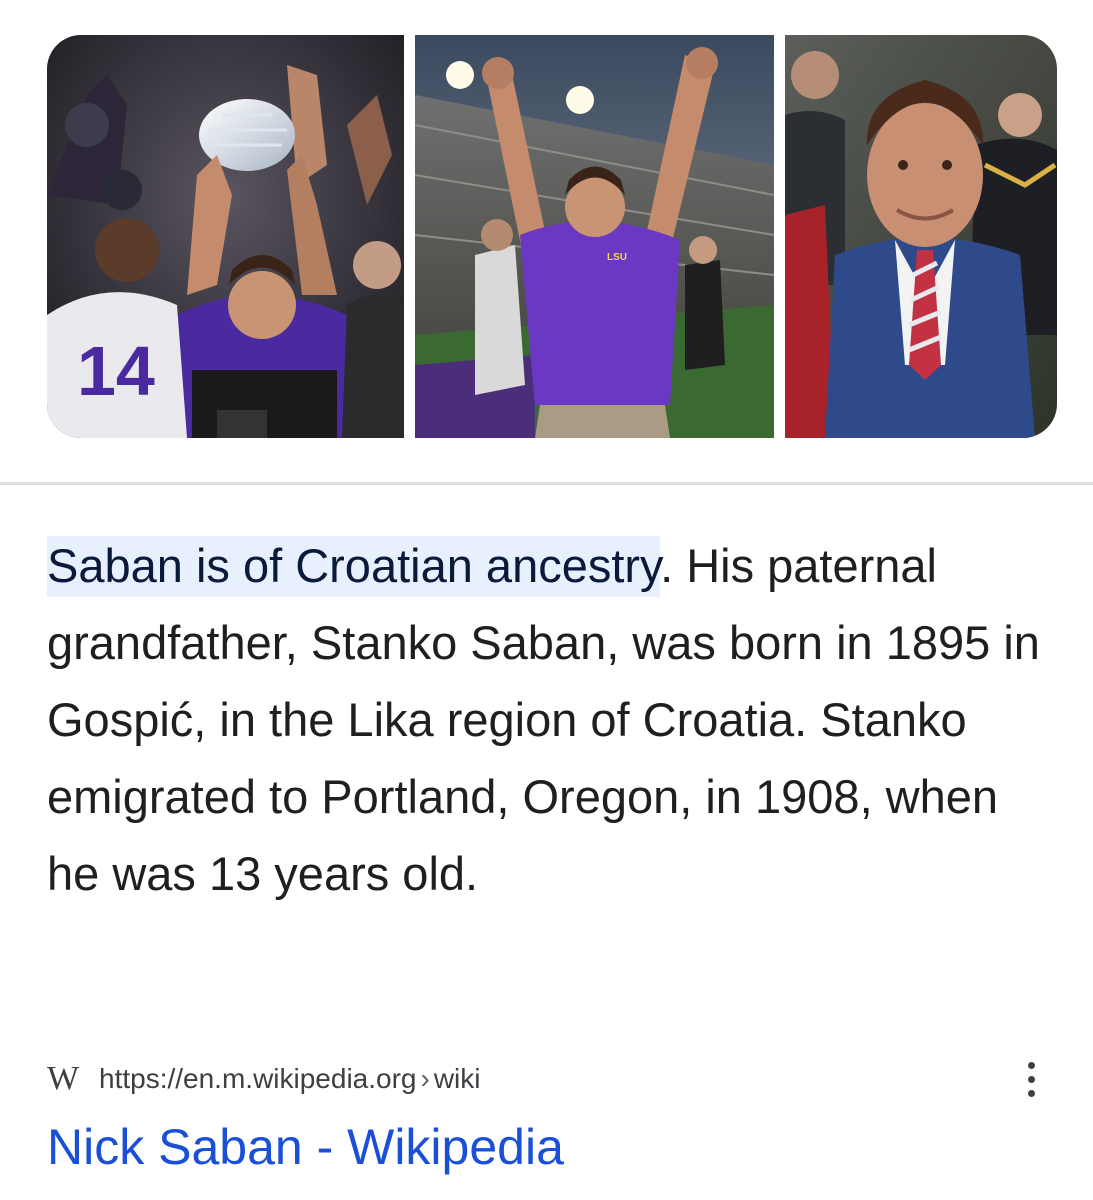  What do you see at coordinates (63, 1078) in the screenshot?
I see `wikipedia-logo-icon: W` at bounding box center [63, 1078].